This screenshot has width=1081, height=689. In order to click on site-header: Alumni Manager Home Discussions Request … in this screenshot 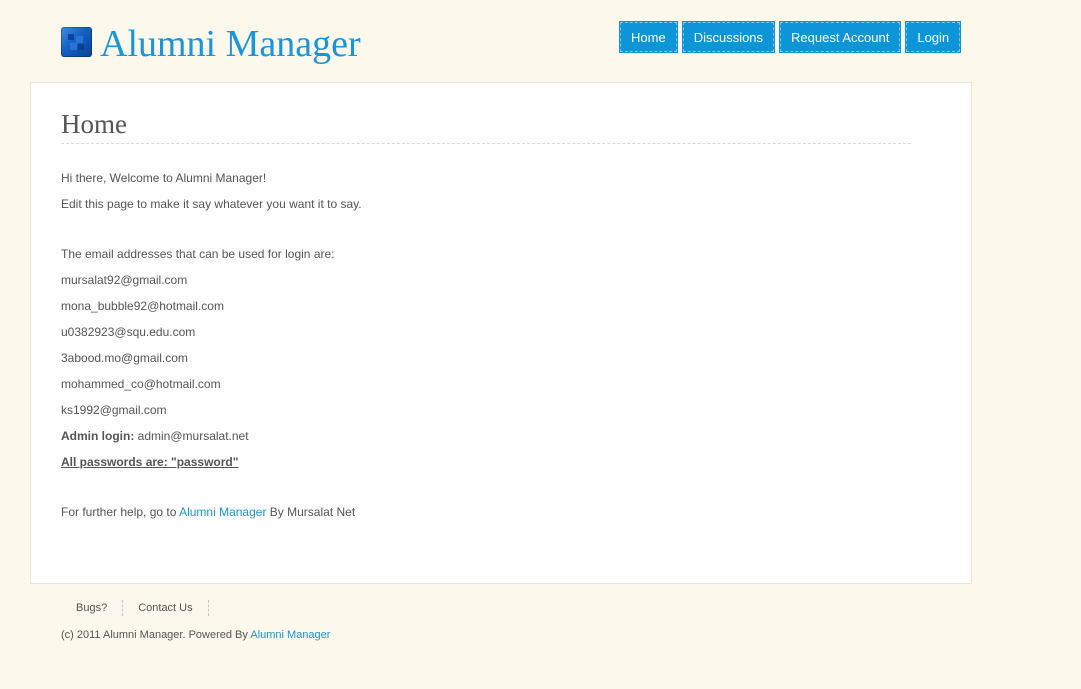, I will do `click(540, 41)`.